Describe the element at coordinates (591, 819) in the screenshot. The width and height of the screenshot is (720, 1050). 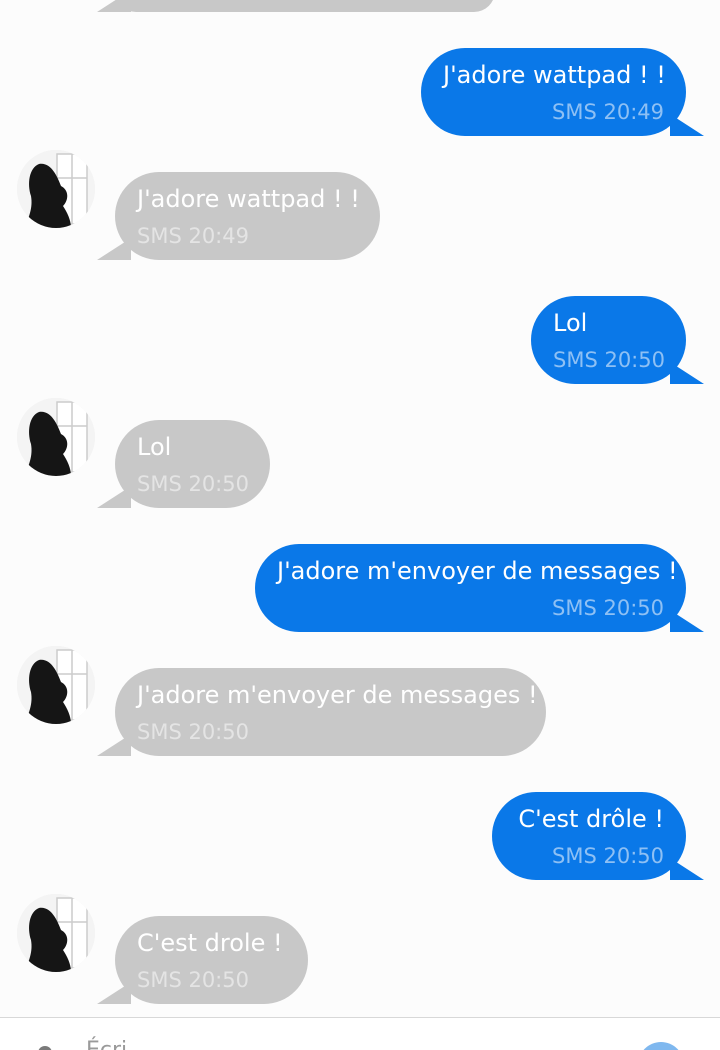
I see `message-text: C'est drôle !` at that location.